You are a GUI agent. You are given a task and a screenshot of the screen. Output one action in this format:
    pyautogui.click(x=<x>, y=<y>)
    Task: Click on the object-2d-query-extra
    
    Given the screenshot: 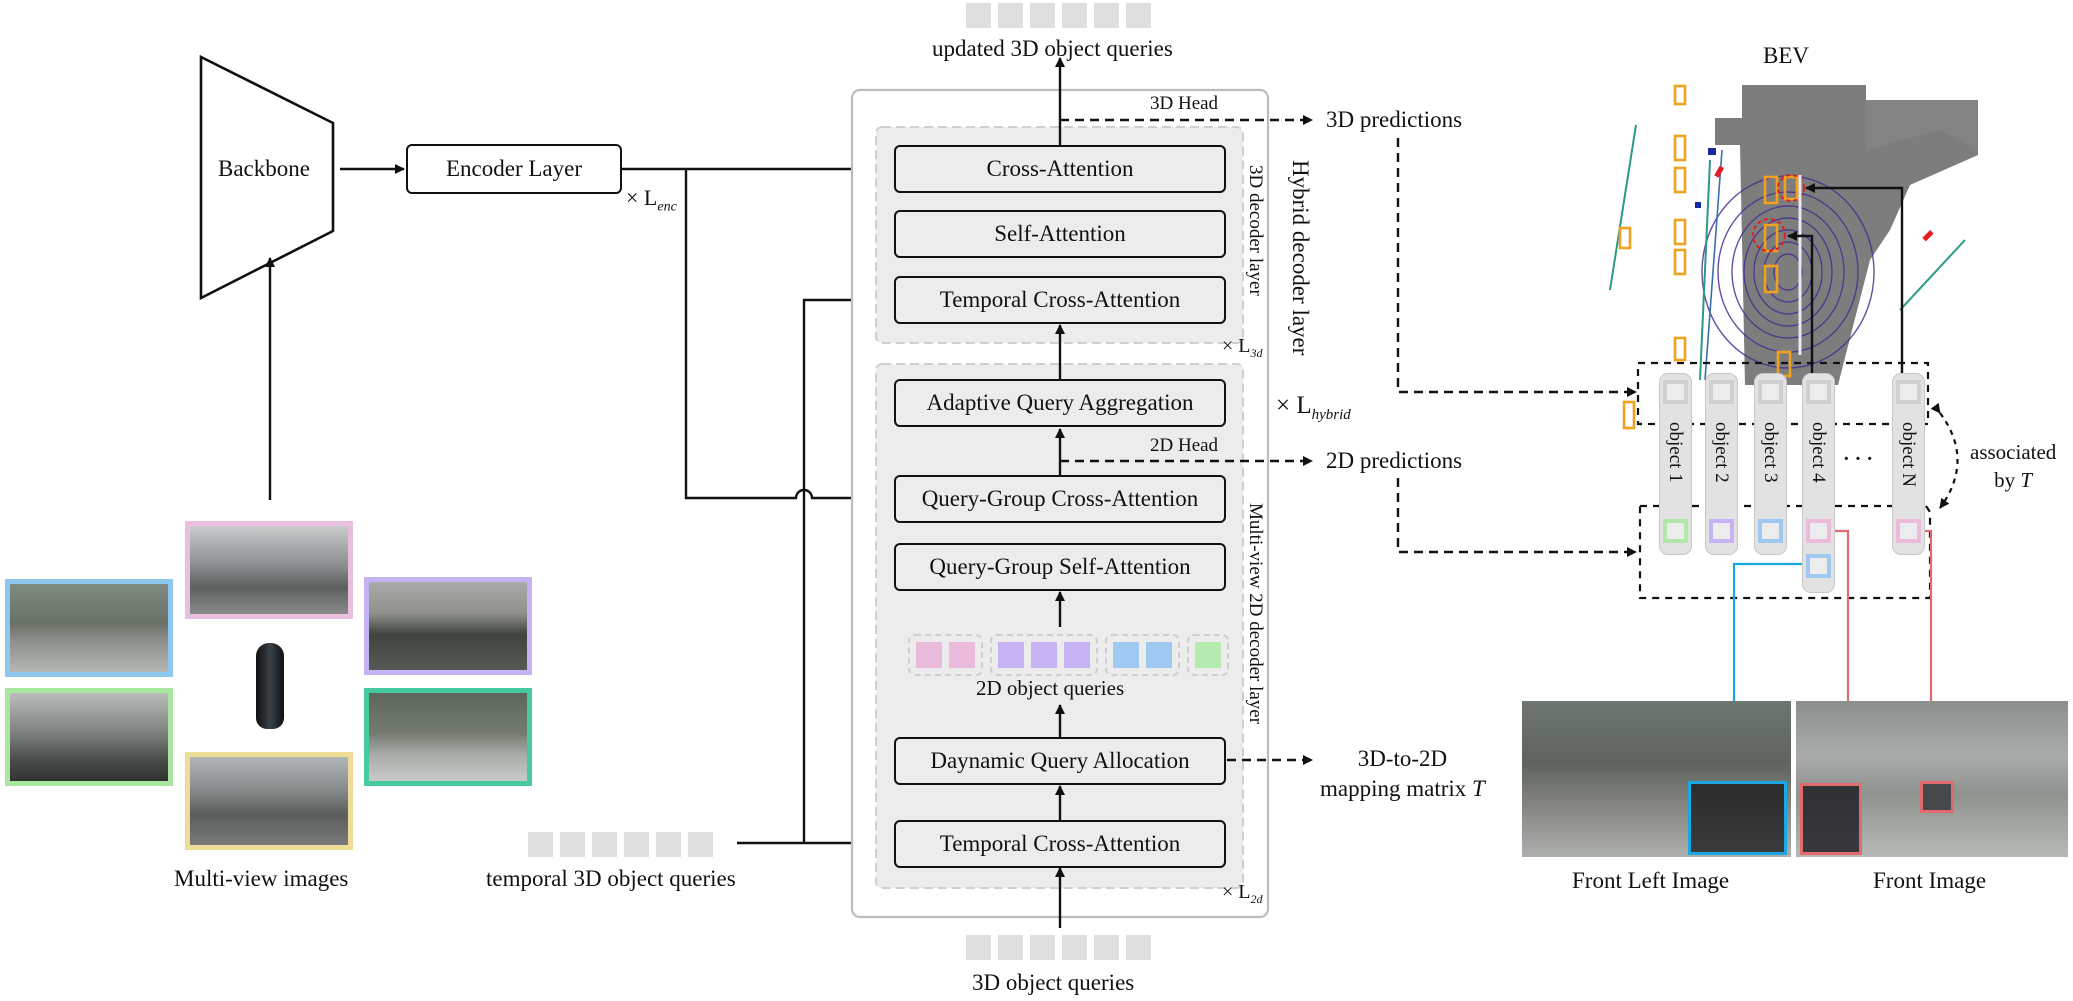 What is the action you would take?
    pyautogui.click(x=1818, y=566)
    